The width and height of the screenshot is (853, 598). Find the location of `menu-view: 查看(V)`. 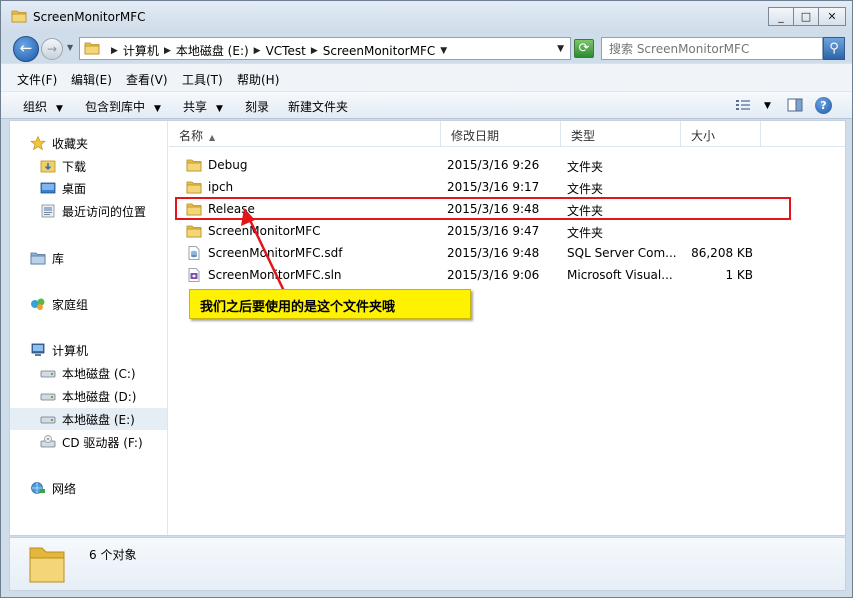

menu-view: 查看(V) is located at coordinates (147, 79).